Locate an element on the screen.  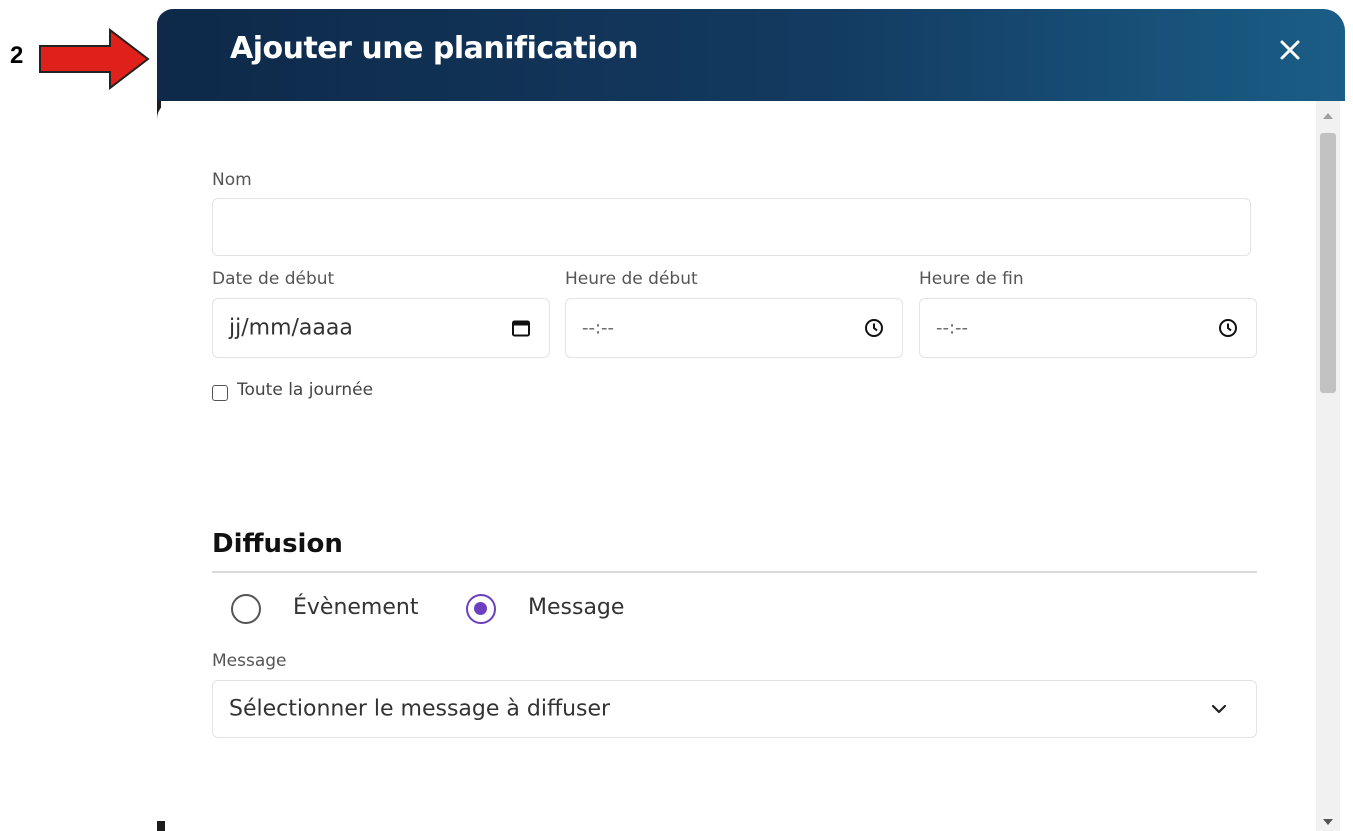
radio-evenement is located at coordinates (246, 609).